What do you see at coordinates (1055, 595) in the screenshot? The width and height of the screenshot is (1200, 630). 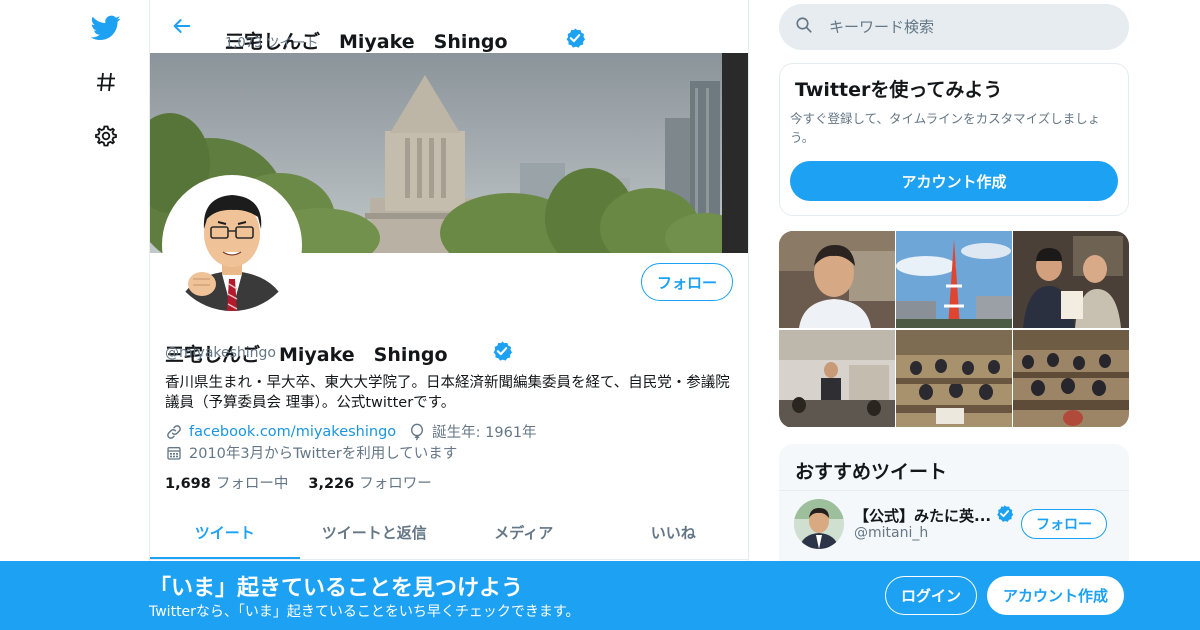 I see `banner-create-account-button: アカウント作成` at bounding box center [1055, 595].